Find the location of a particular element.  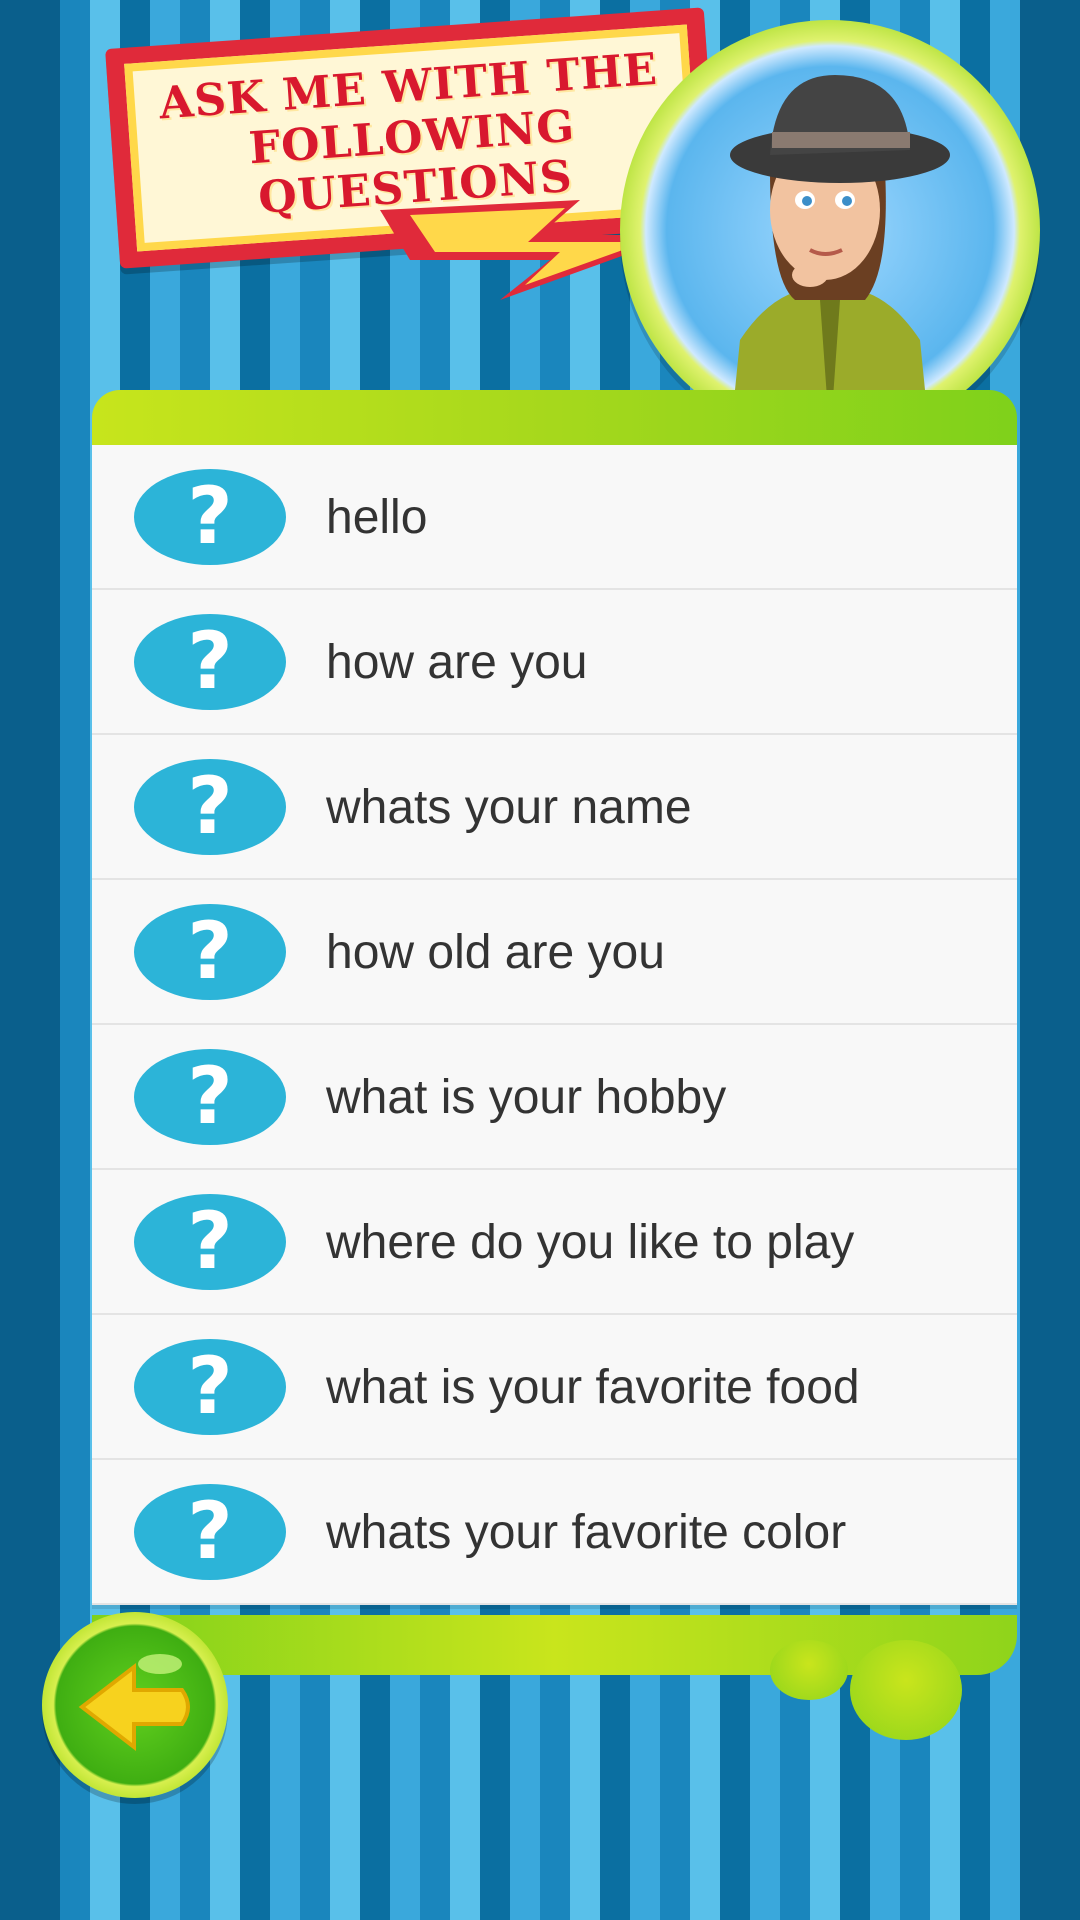

question-item-how-are-you: ? how are you is located at coordinates (554, 662).